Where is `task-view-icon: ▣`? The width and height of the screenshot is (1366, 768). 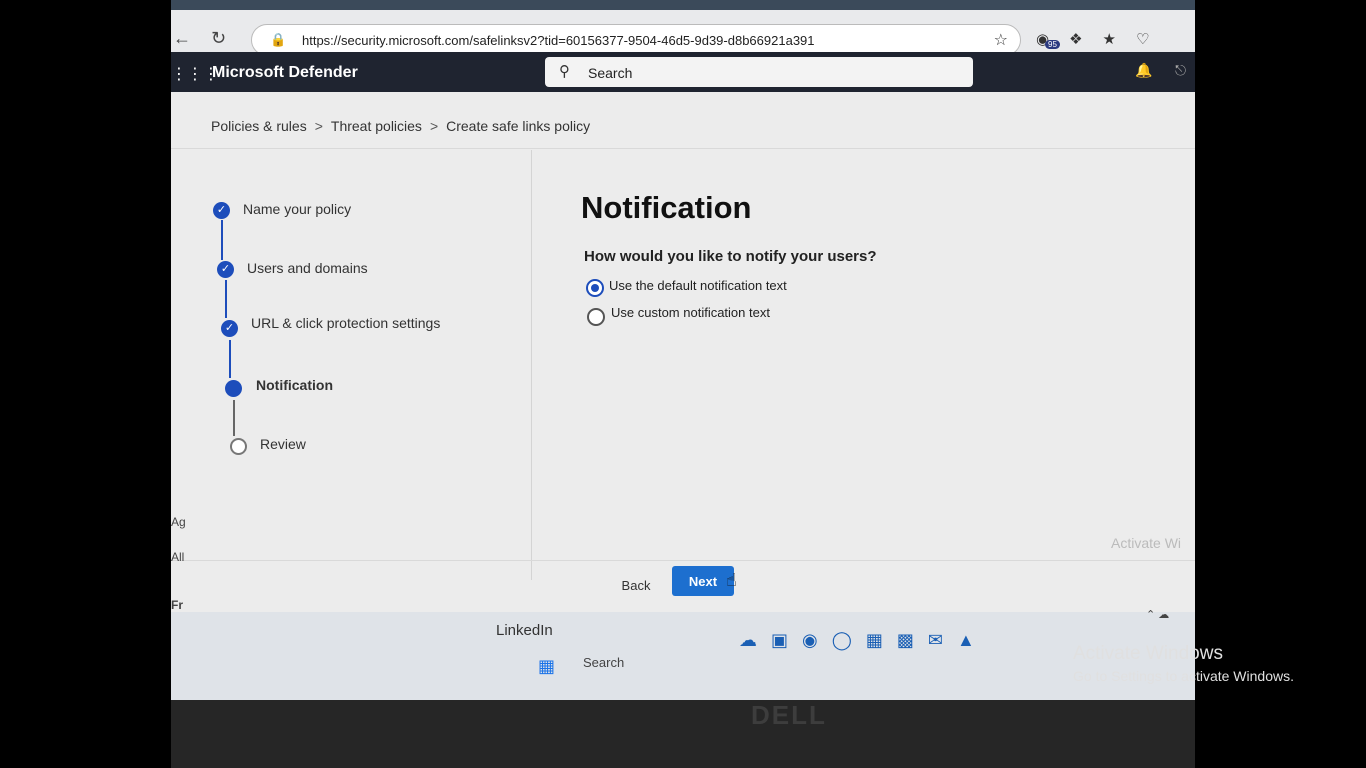
task-view-icon: ▣ is located at coordinates (779, 640).